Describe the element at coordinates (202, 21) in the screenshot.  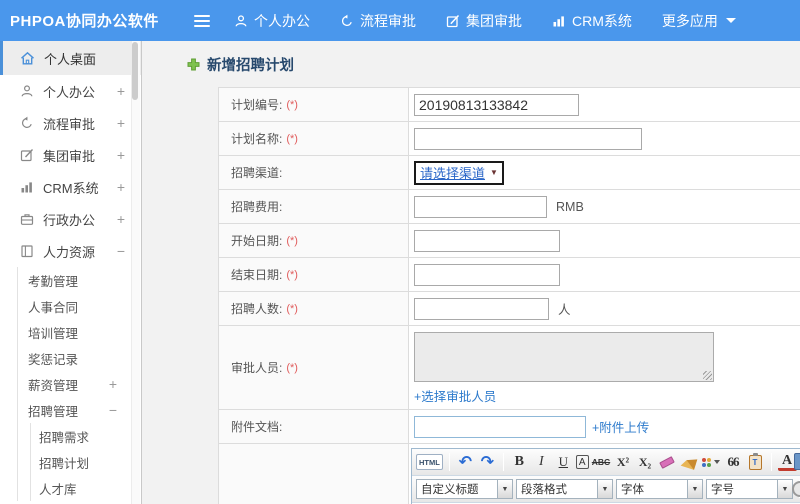
I see `hamburger-menu-icon` at that location.